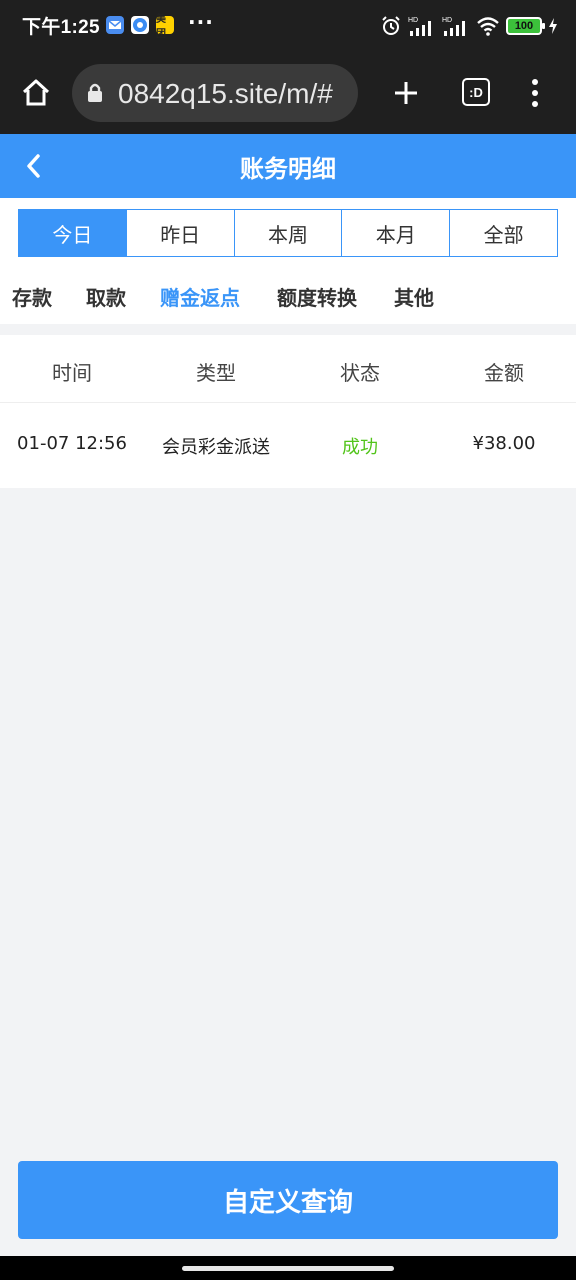  What do you see at coordinates (106, 296) in the screenshot?
I see `tab-withdraw: 取款` at bounding box center [106, 296].